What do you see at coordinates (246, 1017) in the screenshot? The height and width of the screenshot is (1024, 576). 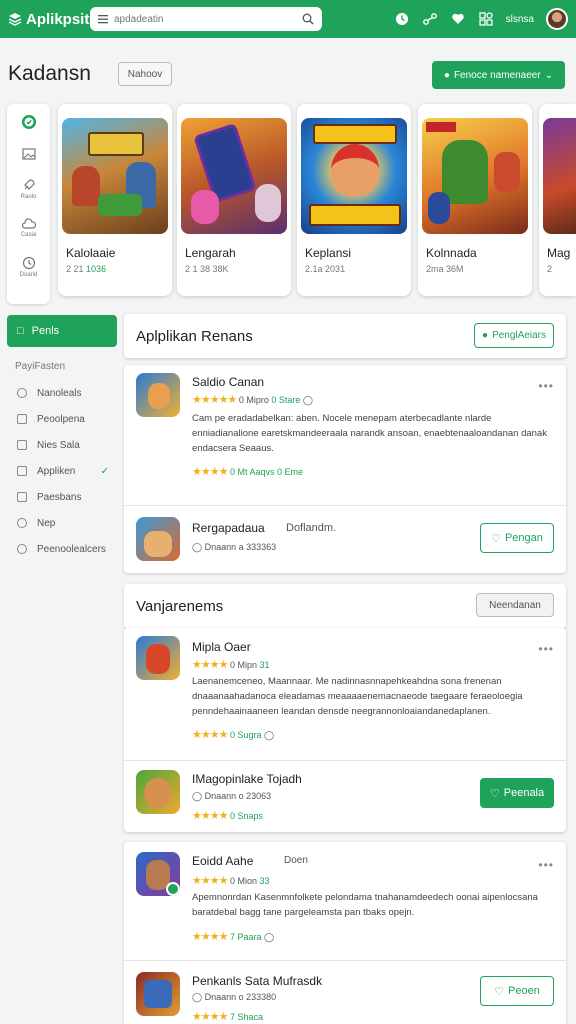 I see `app-rating-text: 7 Shaca` at bounding box center [246, 1017].